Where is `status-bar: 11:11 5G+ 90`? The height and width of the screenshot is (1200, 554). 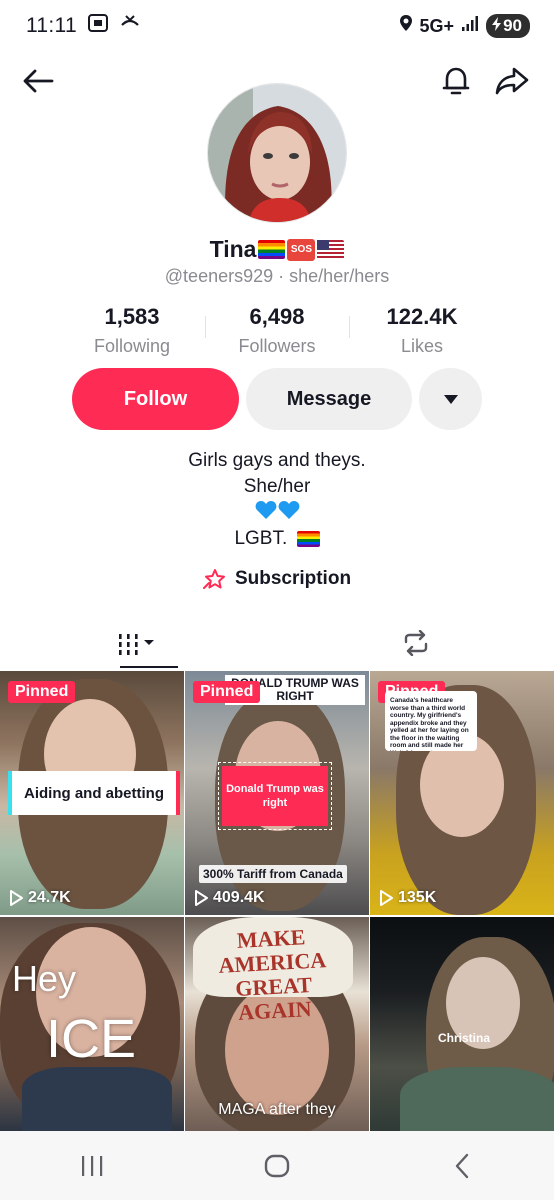
status-bar: 11:11 5G+ 90 is located at coordinates (277, 26).